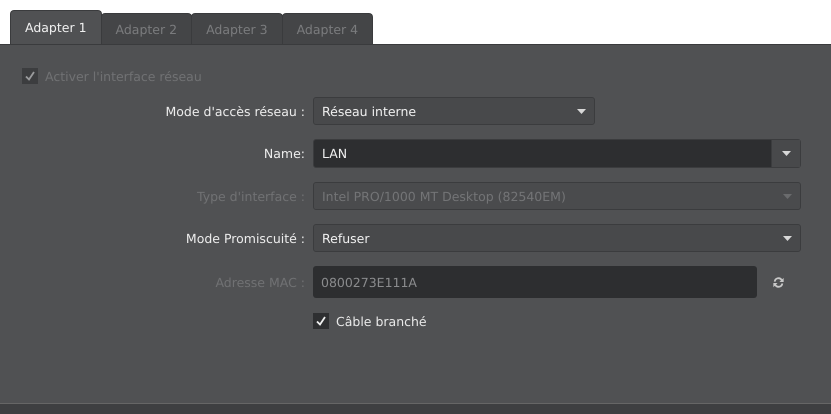 The width and height of the screenshot is (831, 414). What do you see at coordinates (56, 27) in the screenshot?
I see `tab: Adapter 1` at bounding box center [56, 27].